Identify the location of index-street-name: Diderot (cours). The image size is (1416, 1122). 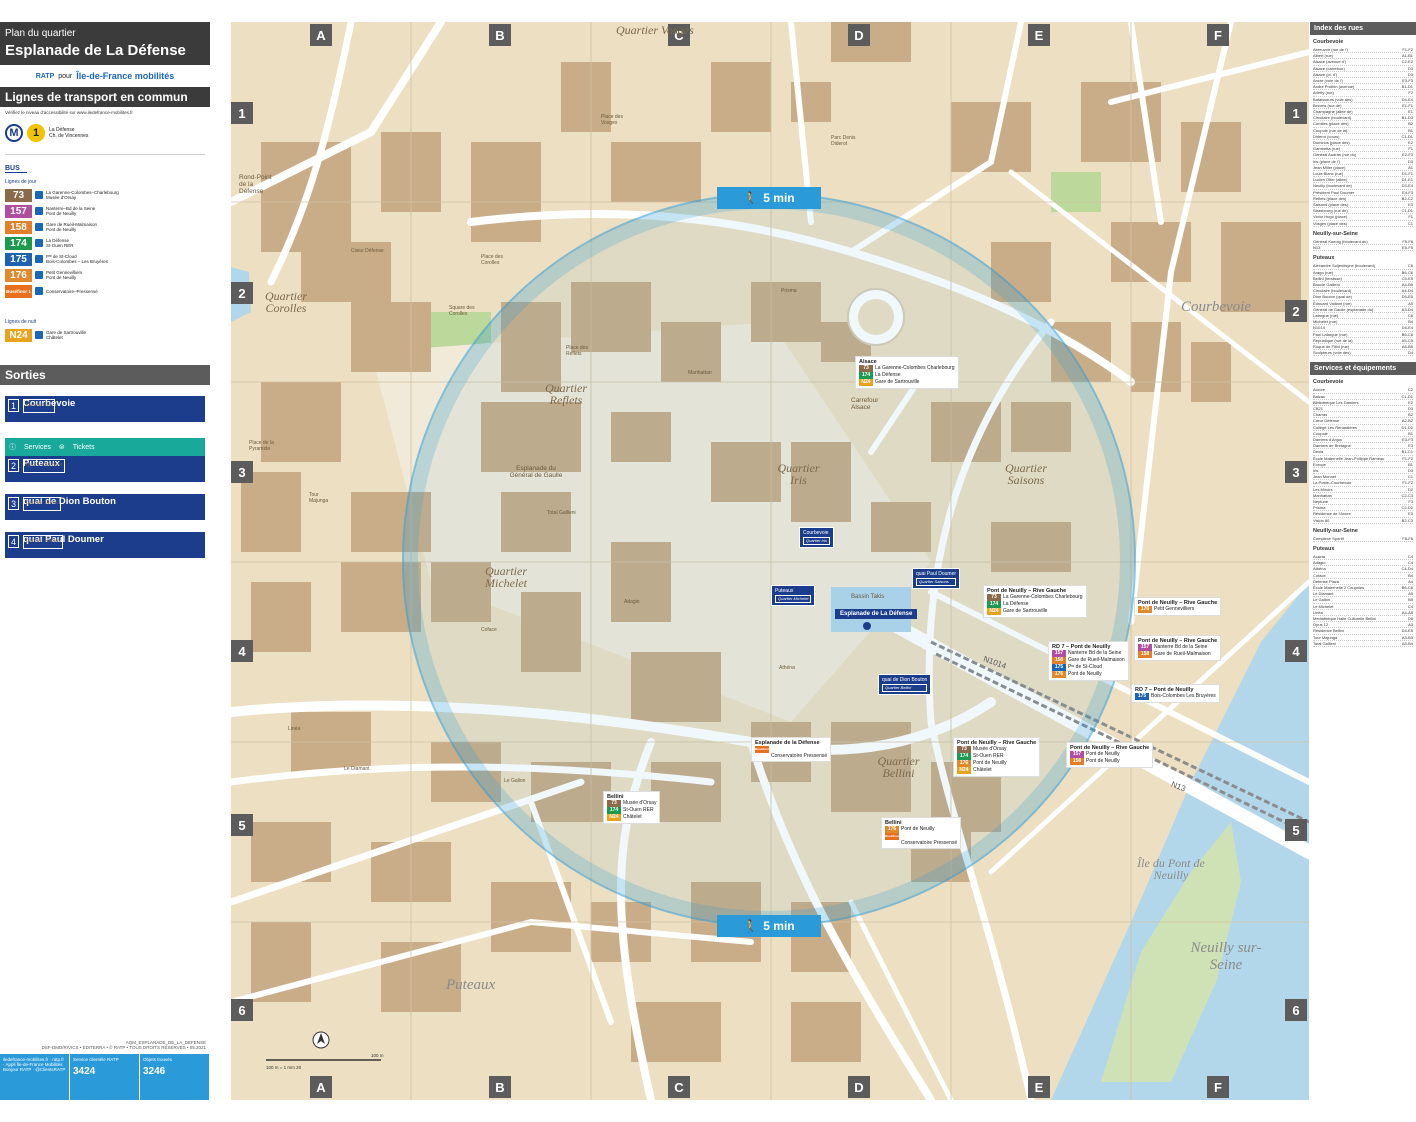
(1326, 136).